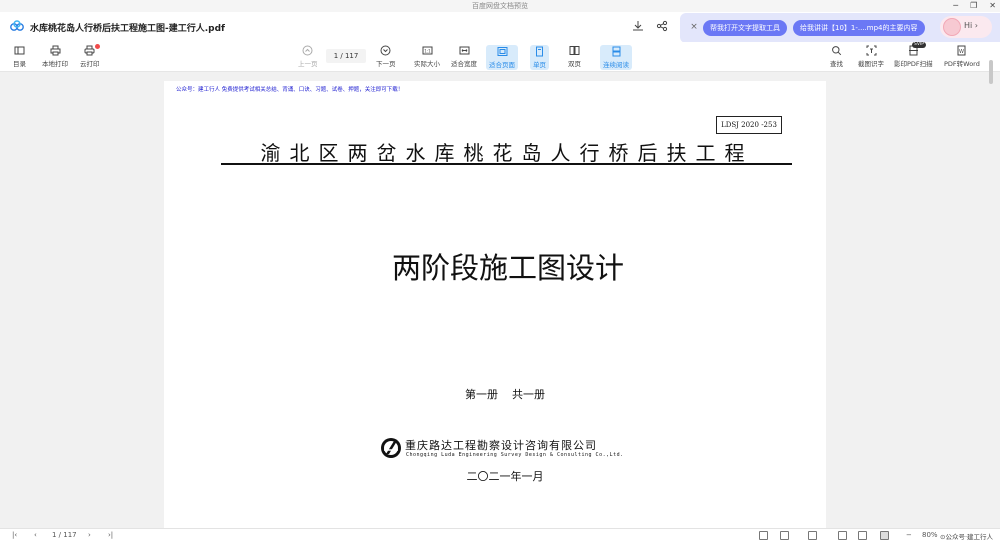 The width and height of the screenshot is (1000, 541). What do you see at coordinates (884, 535) in the screenshot?
I see `fit-page-small-icon` at bounding box center [884, 535].